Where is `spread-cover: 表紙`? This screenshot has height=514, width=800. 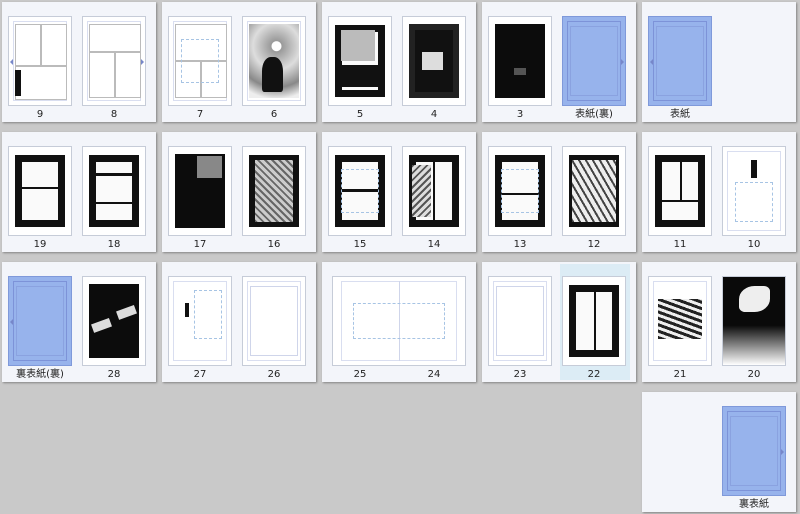
spread-cover: 表紙 is located at coordinates (719, 62).